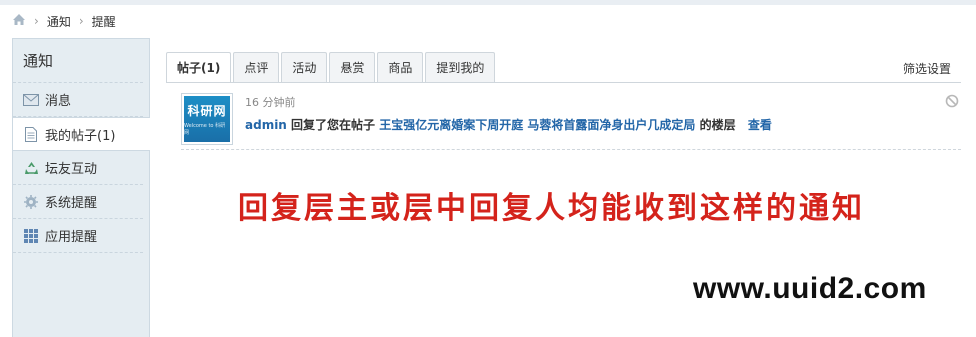  Describe the element at coordinates (717, 125) in the screenshot. I see `notice-suffix: 的楼层` at that location.